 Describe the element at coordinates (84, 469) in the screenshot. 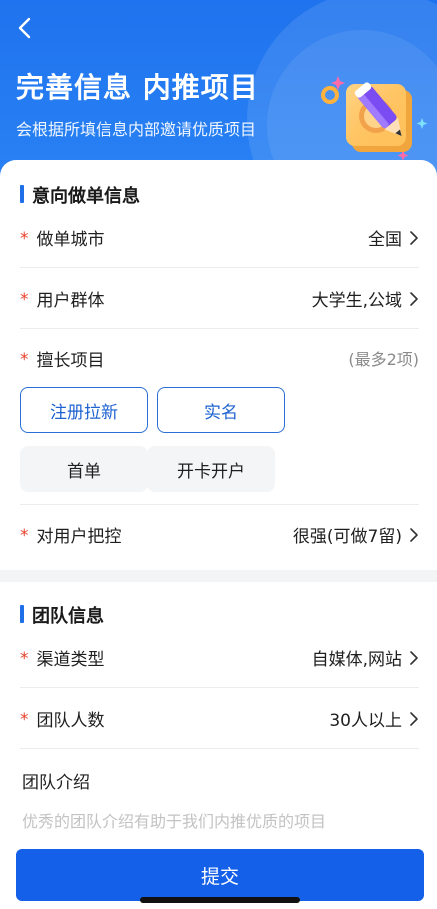

I see `skill-chip-first-order: 首单` at that location.